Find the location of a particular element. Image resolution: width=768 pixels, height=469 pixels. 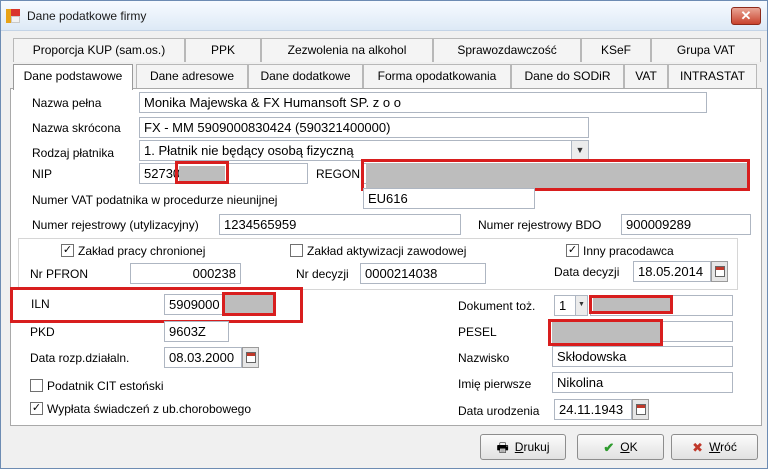

nazwisko-label: Nazwisko is located at coordinates (484, 358).